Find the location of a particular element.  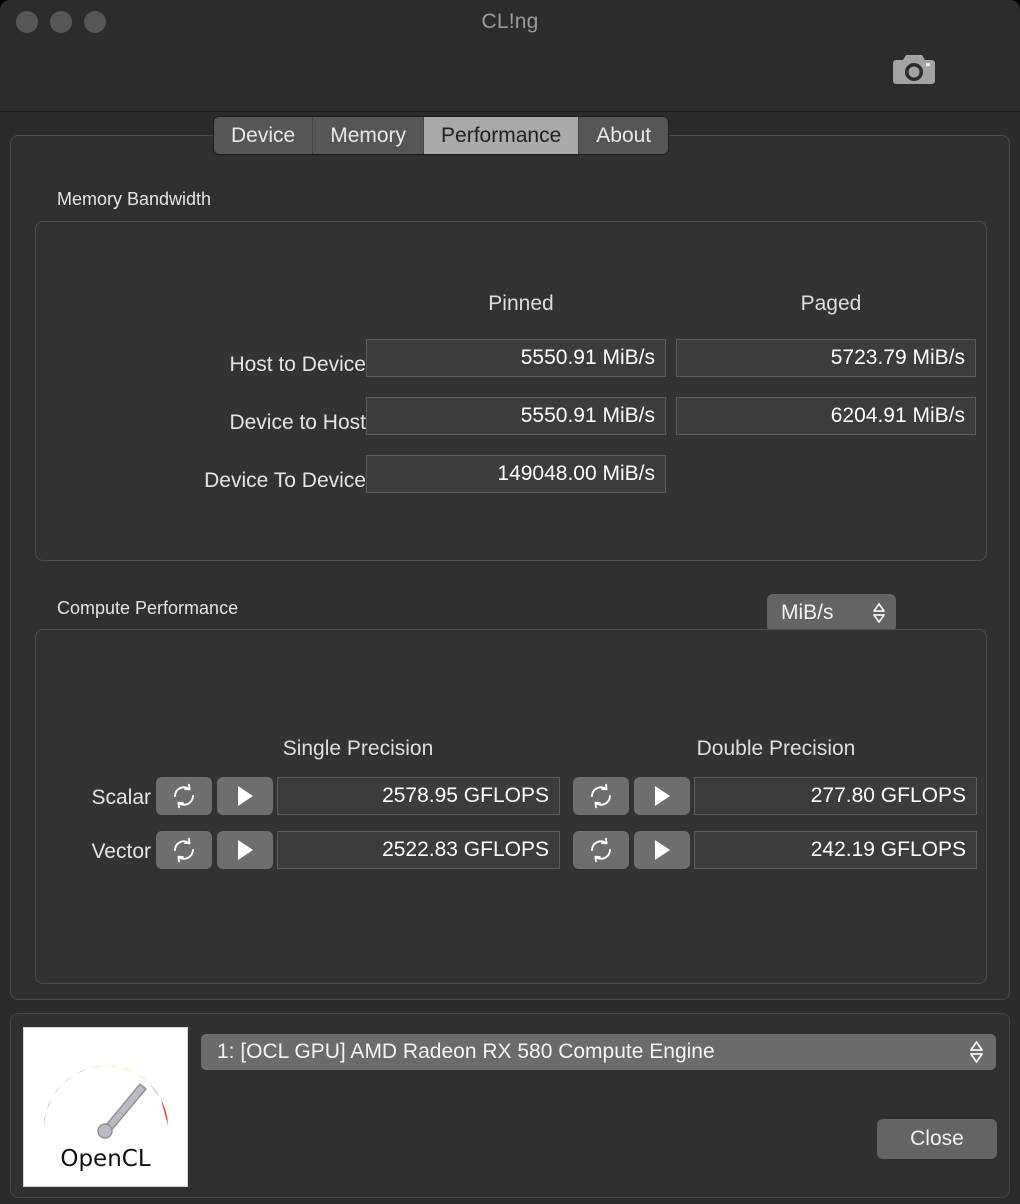

close-button: Close is located at coordinates (937, 1139).